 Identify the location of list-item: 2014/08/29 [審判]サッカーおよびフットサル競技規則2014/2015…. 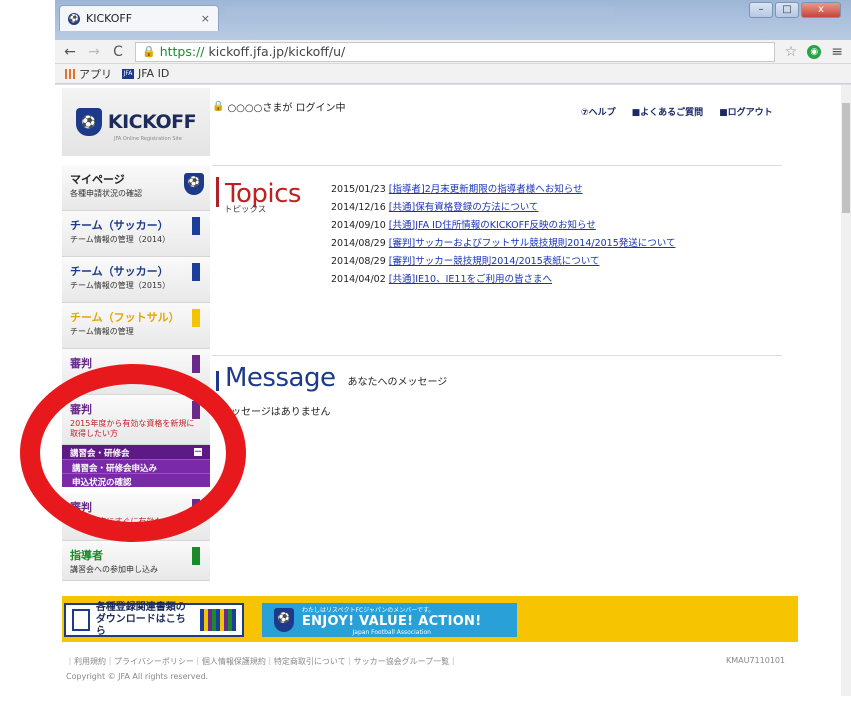
(503, 244).